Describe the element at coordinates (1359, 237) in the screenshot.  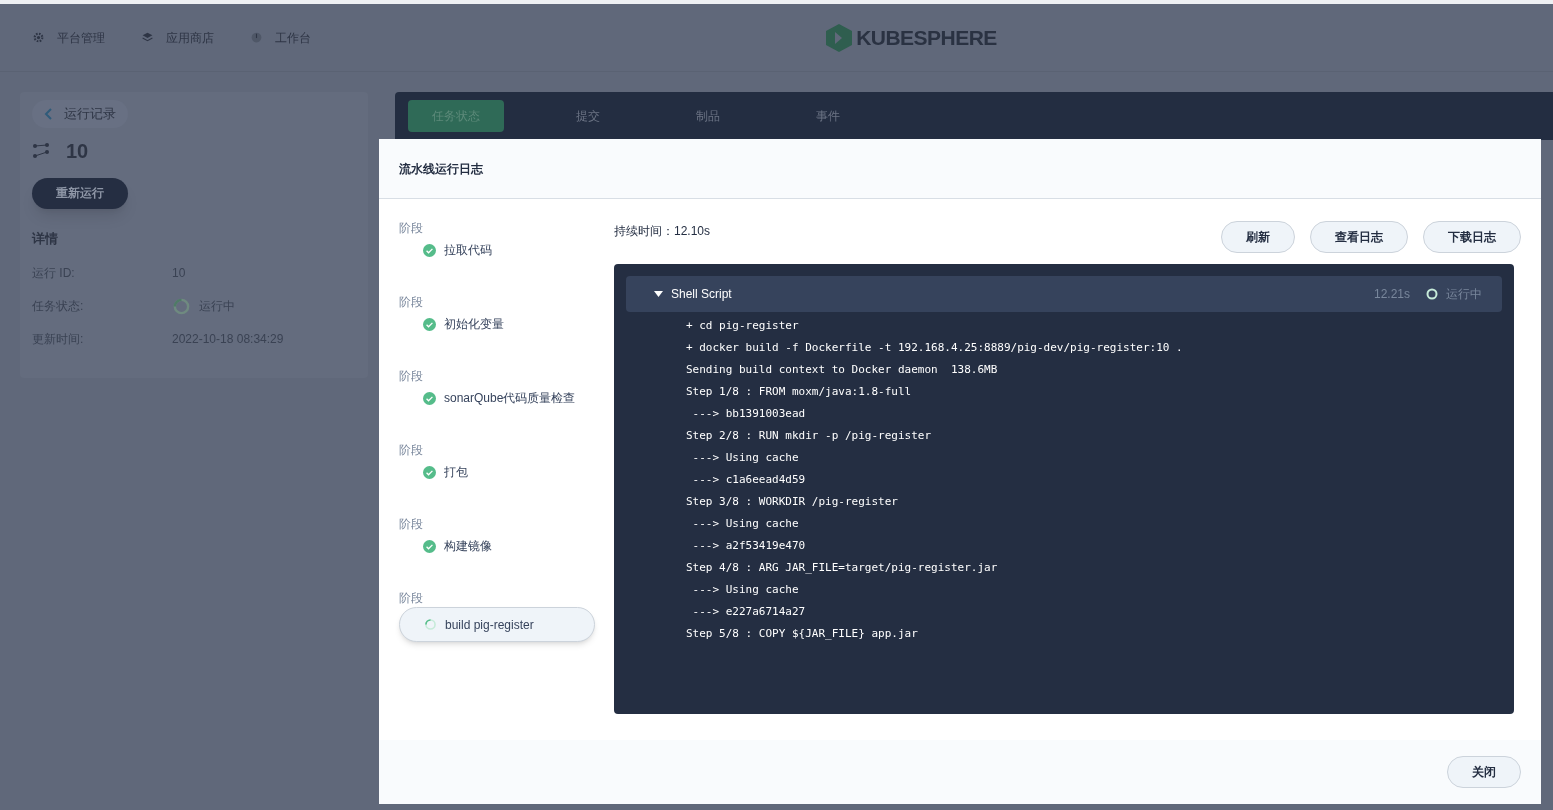
I see `action-button: 查看日志` at that location.